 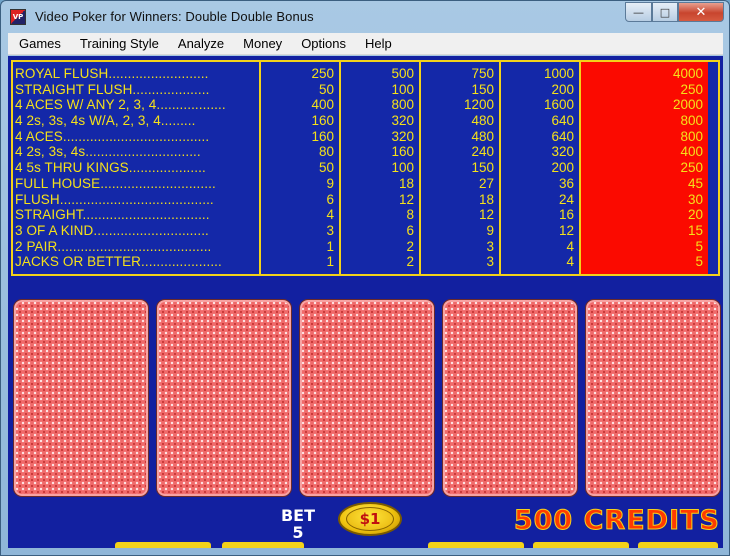 I want to click on coin-denomination-label: $1, so click(x=370, y=519).